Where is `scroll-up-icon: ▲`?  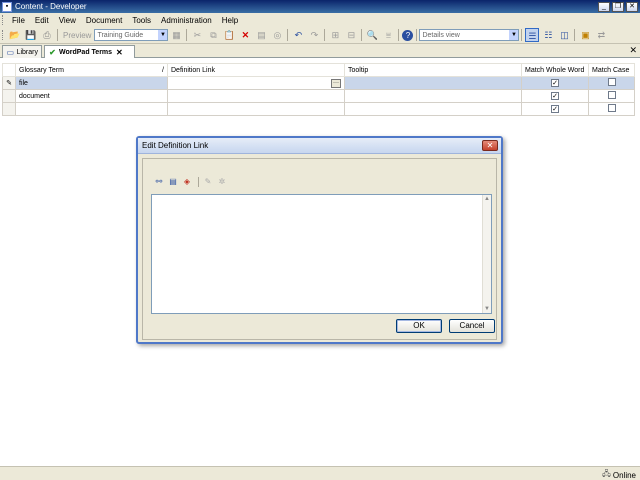
scroll-up-icon: ▲ is located at coordinates (487, 199).